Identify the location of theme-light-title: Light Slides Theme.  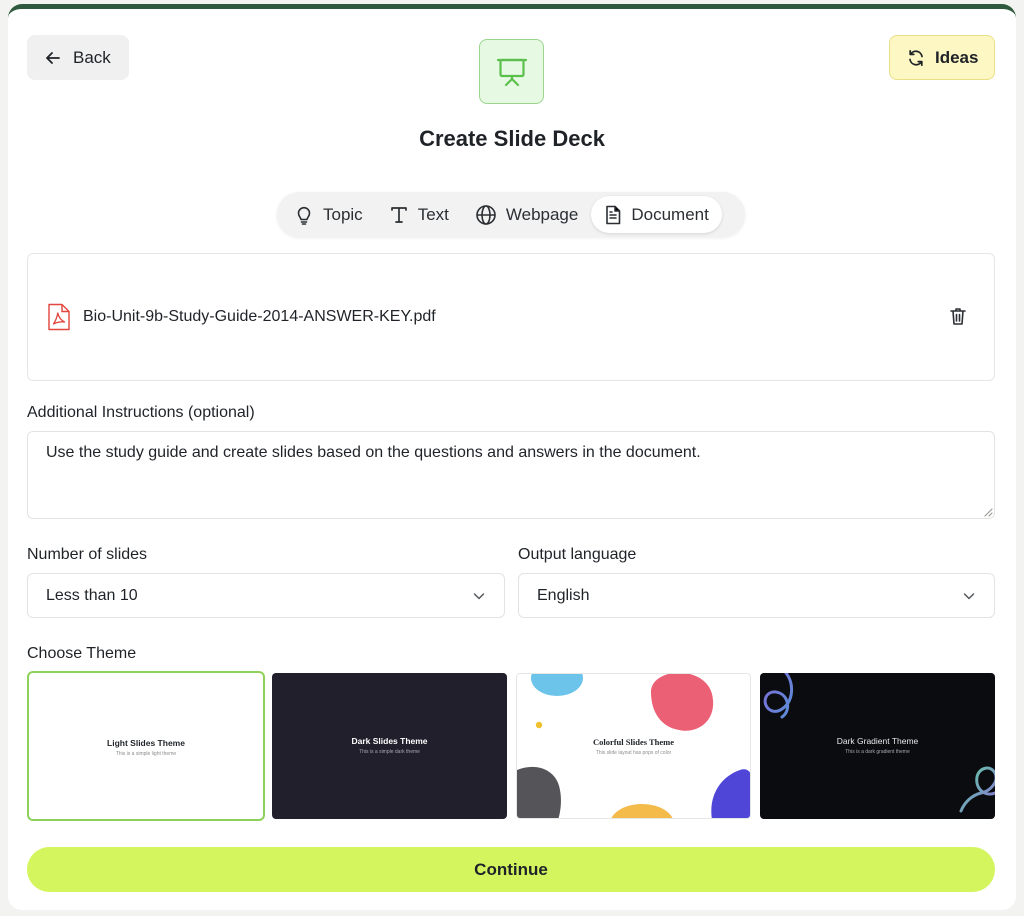
(146, 743).